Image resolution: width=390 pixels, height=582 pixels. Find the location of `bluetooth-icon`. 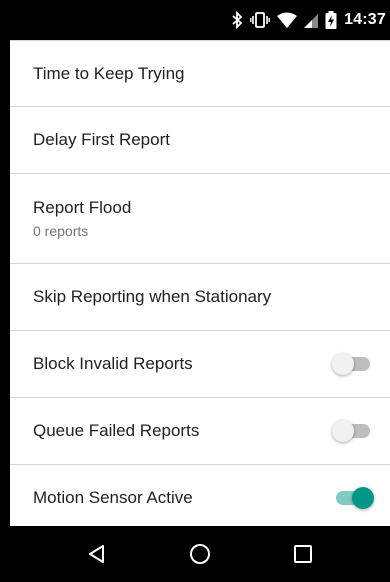

bluetooth-icon is located at coordinates (237, 20).